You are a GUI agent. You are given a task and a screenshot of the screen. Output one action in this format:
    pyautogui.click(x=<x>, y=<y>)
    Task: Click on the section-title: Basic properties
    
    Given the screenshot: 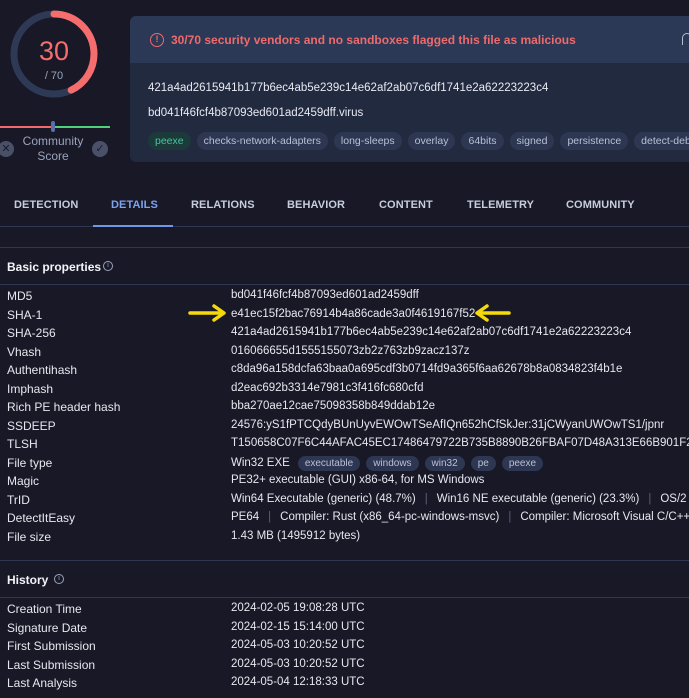 What is the action you would take?
    pyautogui.click(x=54, y=267)
    